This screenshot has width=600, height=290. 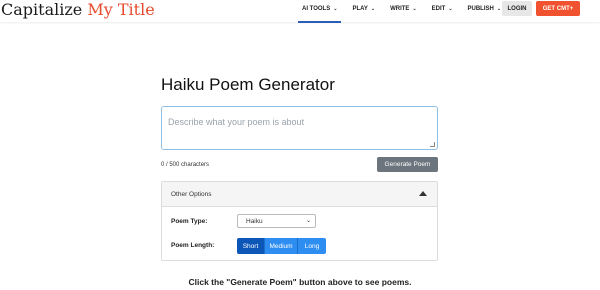 What do you see at coordinates (299, 128) in the screenshot?
I see `poem-description-input: Describe what your poem is about` at bounding box center [299, 128].